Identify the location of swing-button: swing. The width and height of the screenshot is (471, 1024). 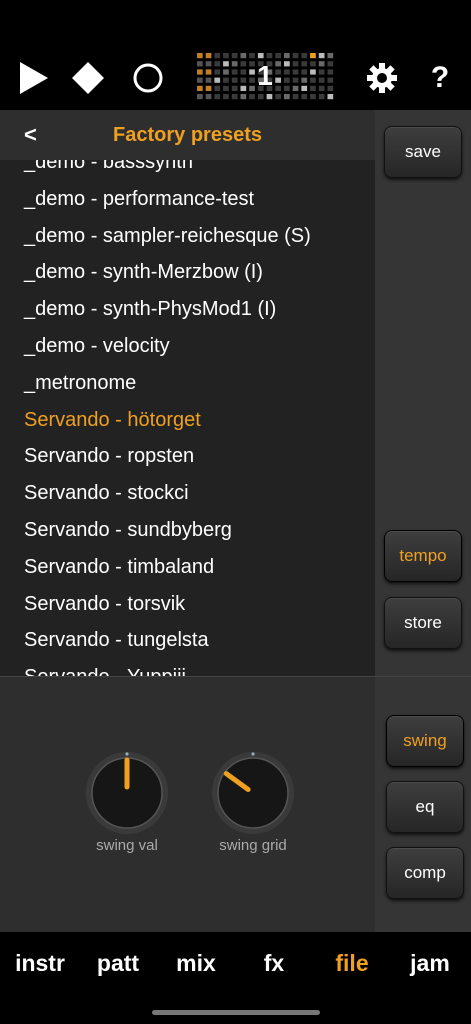
(425, 741).